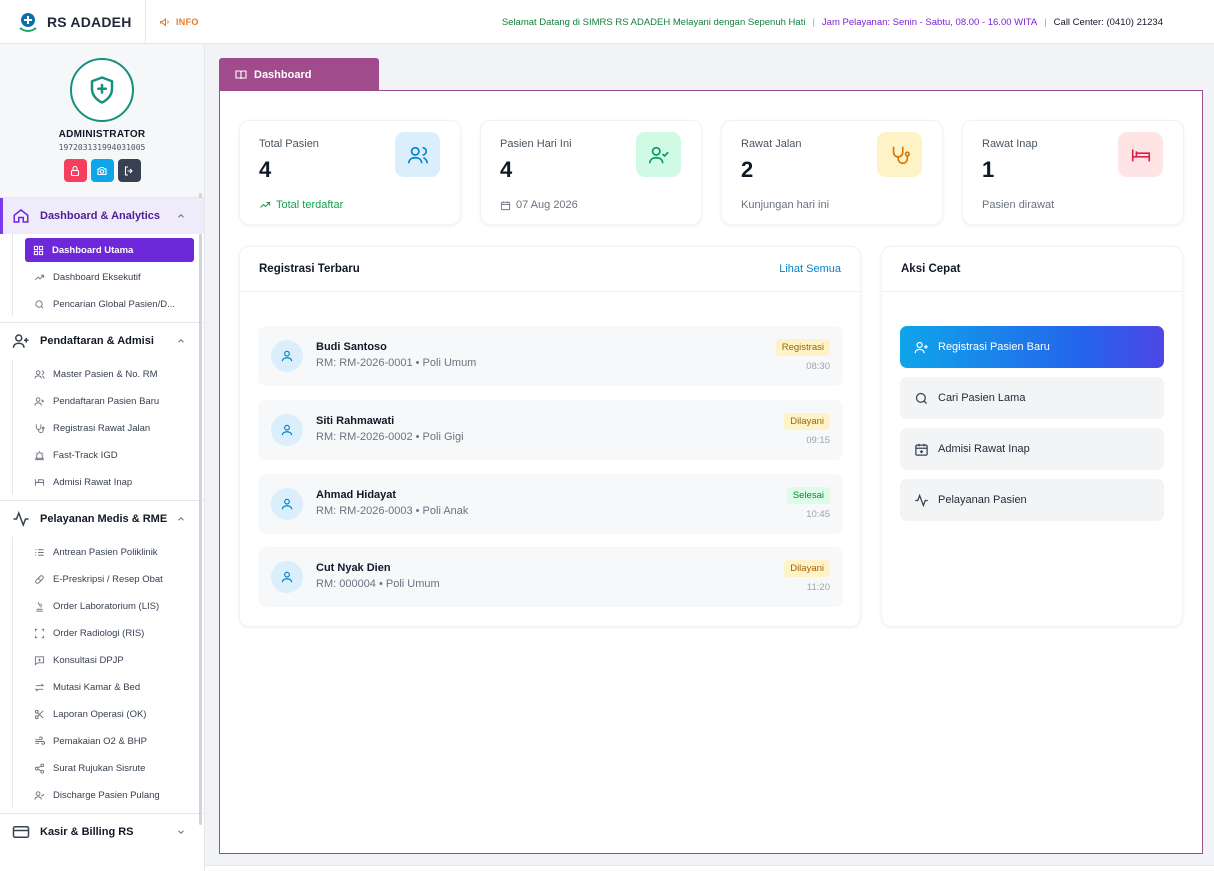  Describe the element at coordinates (351, 347) in the screenshot. I see `patient-name: Budi Santoso` at that location.